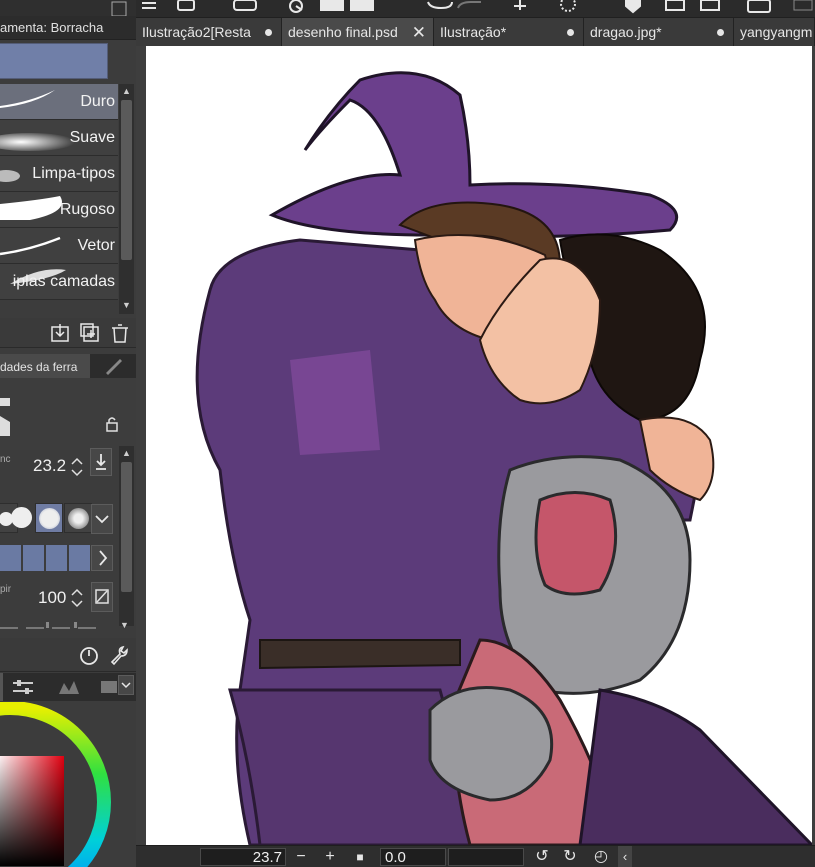  What do you see at coordinates (486, 857) in the screenshot?
I see `rotation-slider` at bounding box center [486, 857].